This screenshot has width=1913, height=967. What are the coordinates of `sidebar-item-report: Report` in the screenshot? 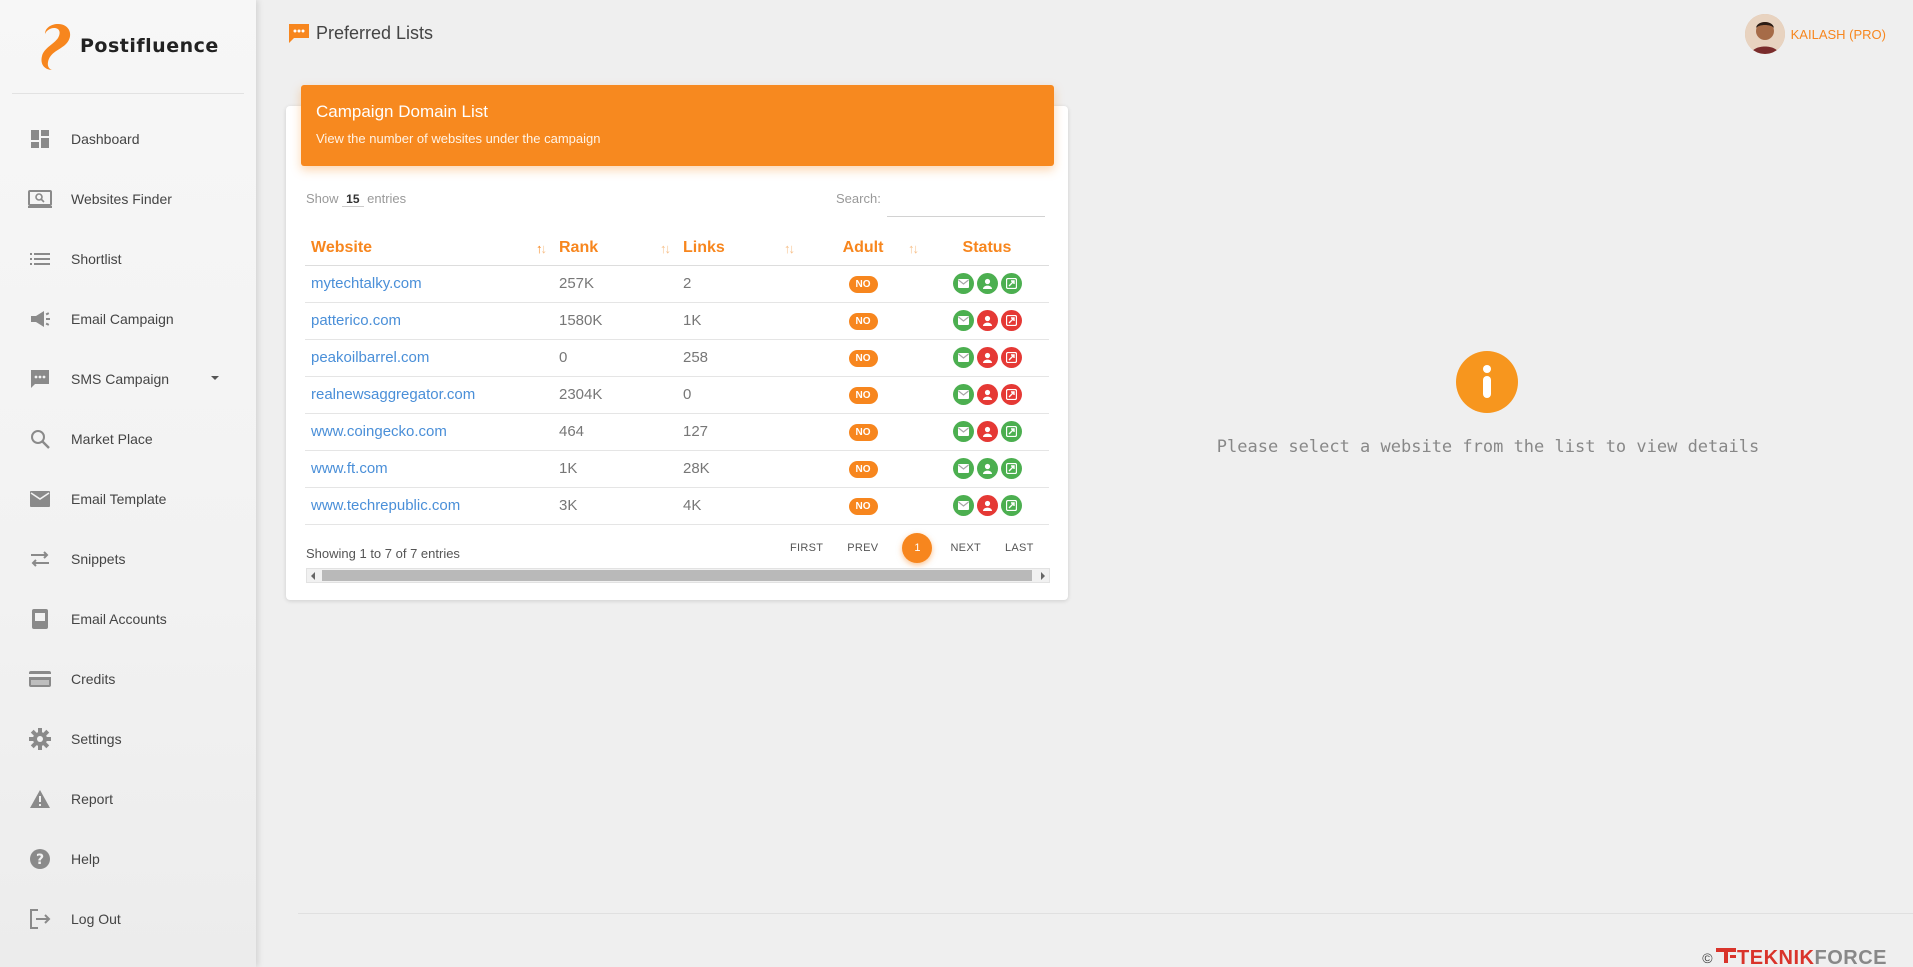 It's located at (128, 799).